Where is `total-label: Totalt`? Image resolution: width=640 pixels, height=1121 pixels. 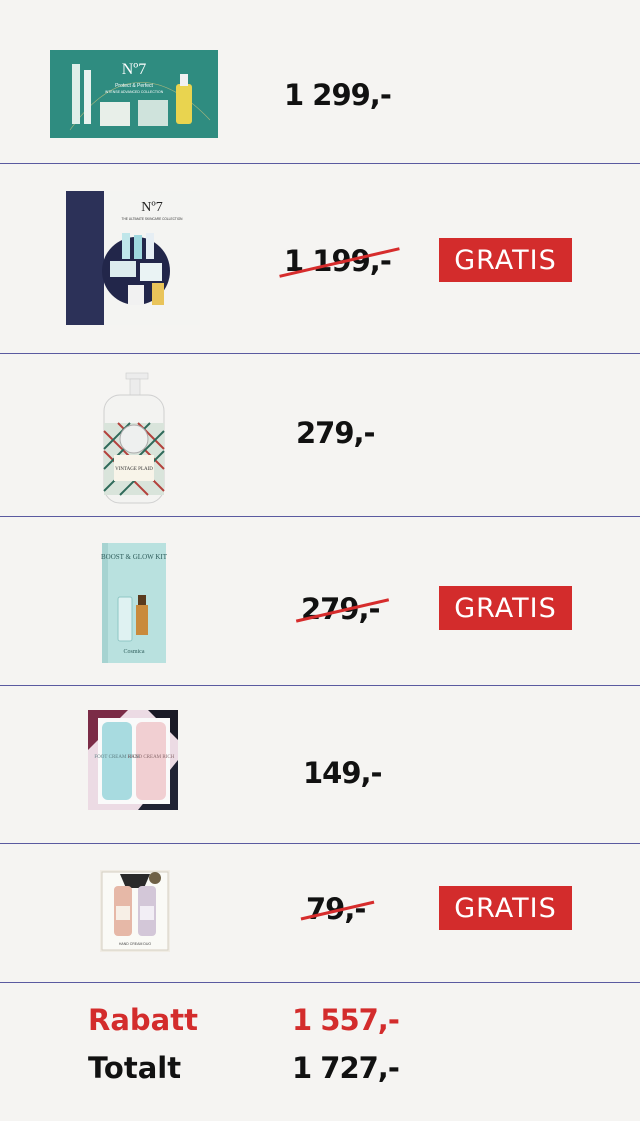 total-label: Totalt is located at coordinates (135, 1068).